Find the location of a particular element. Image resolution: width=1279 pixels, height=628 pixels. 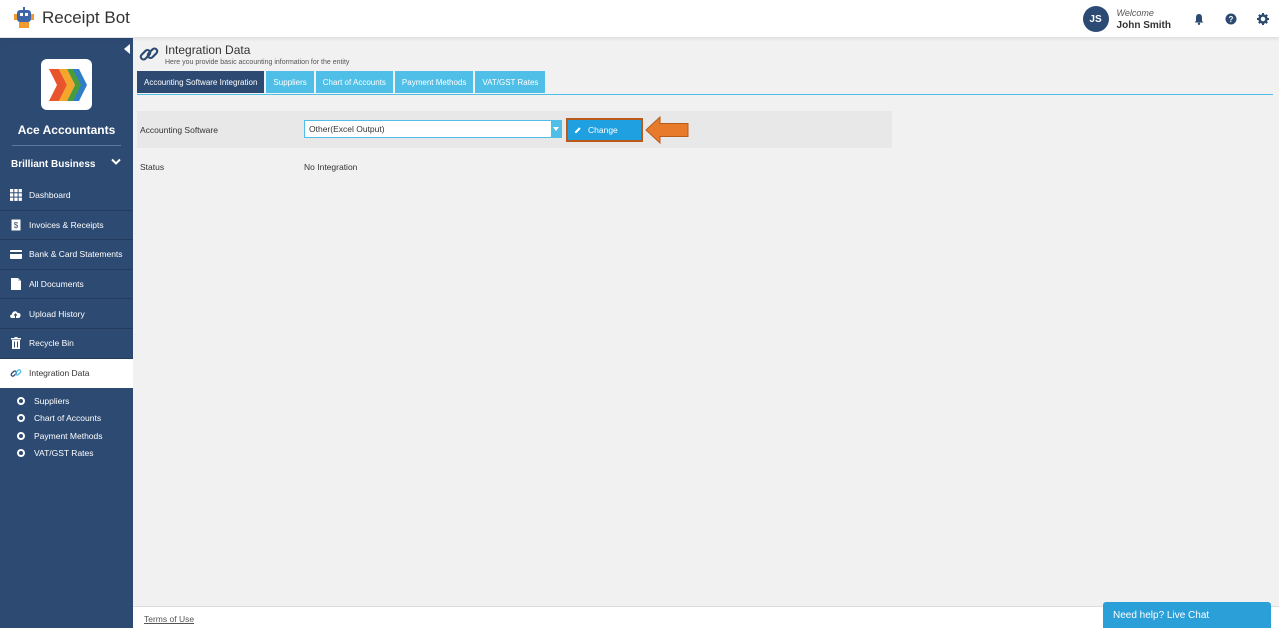

trash-icon is located at coordinates (15, 343).